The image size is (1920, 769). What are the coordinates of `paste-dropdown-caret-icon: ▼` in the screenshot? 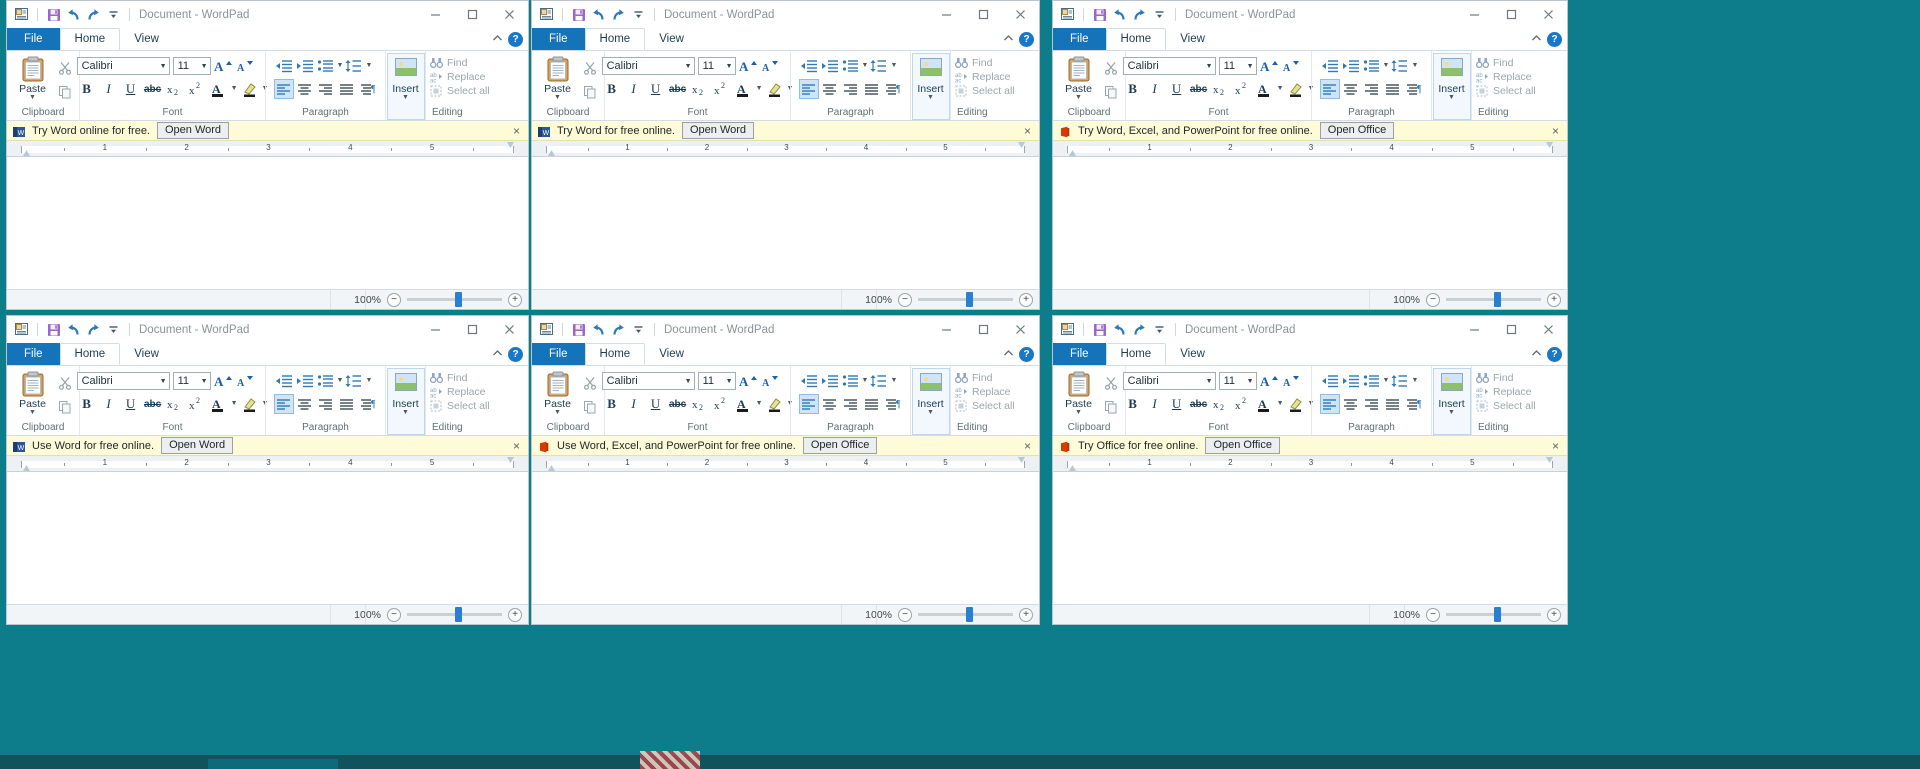 It's located at (1078, 97).